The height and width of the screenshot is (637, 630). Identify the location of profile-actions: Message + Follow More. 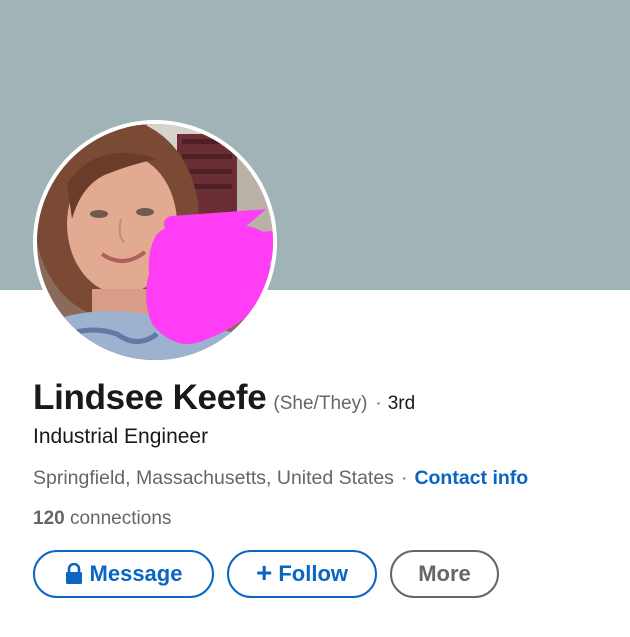
(266, 574).